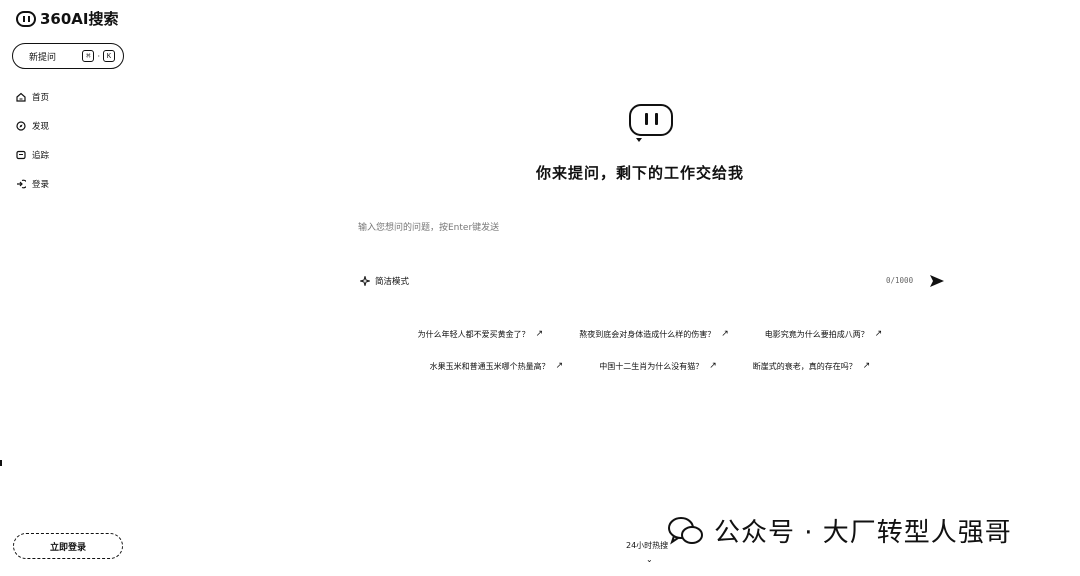 Image resolution: width=1080 pixels, height=576 pixels. What do you see at coordinates (651, 120) in the screenshot?
I see `mascot-icon` at bounding box center [651, 120].